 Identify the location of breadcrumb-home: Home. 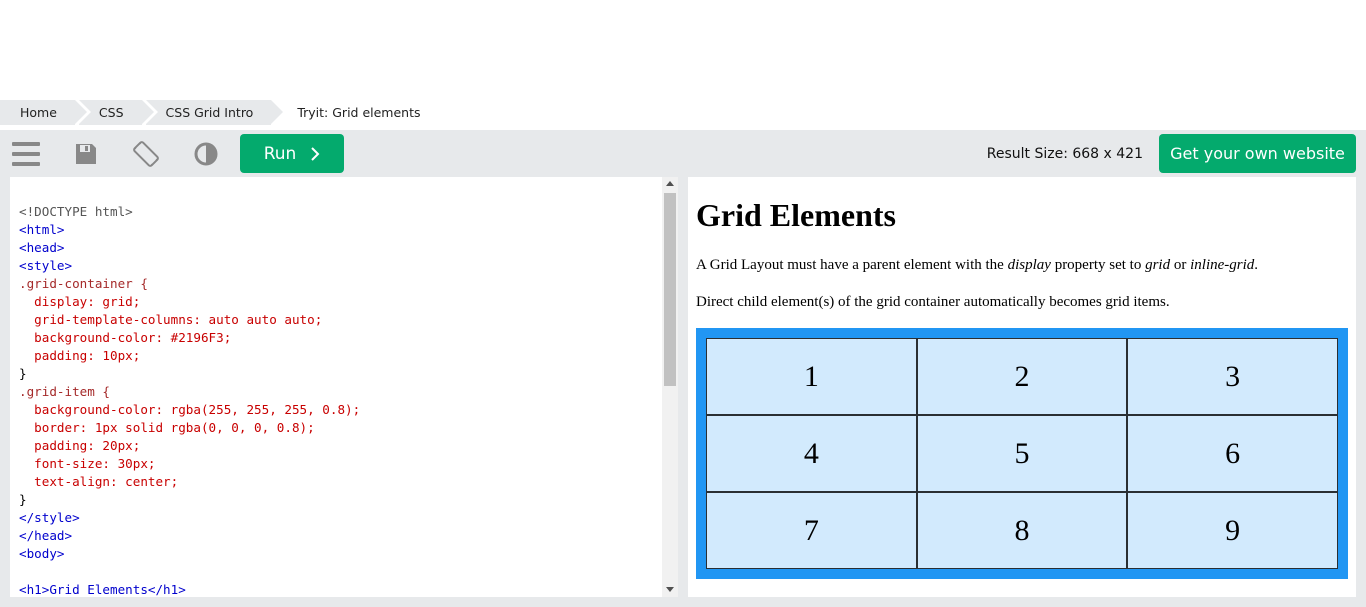
(43, 112).